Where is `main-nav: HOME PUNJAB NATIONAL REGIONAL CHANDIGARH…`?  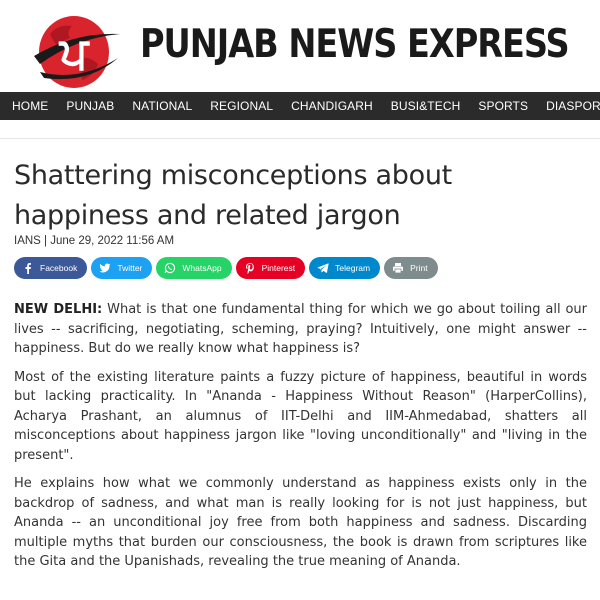
main-nav: HOME PUNJAB NATIONAL REGIONAL CHANDIGARH… is located at coordinates (300, 106).